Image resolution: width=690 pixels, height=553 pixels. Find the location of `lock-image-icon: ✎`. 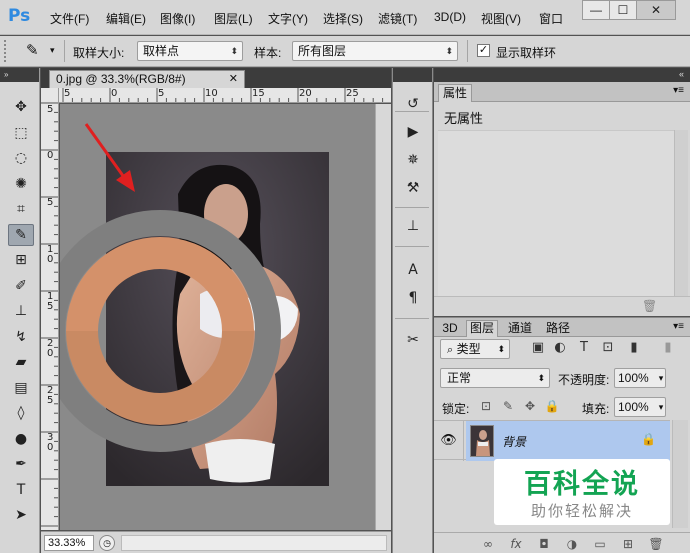

lock-image-icon: ✎ is located at coordinates (508, 406).